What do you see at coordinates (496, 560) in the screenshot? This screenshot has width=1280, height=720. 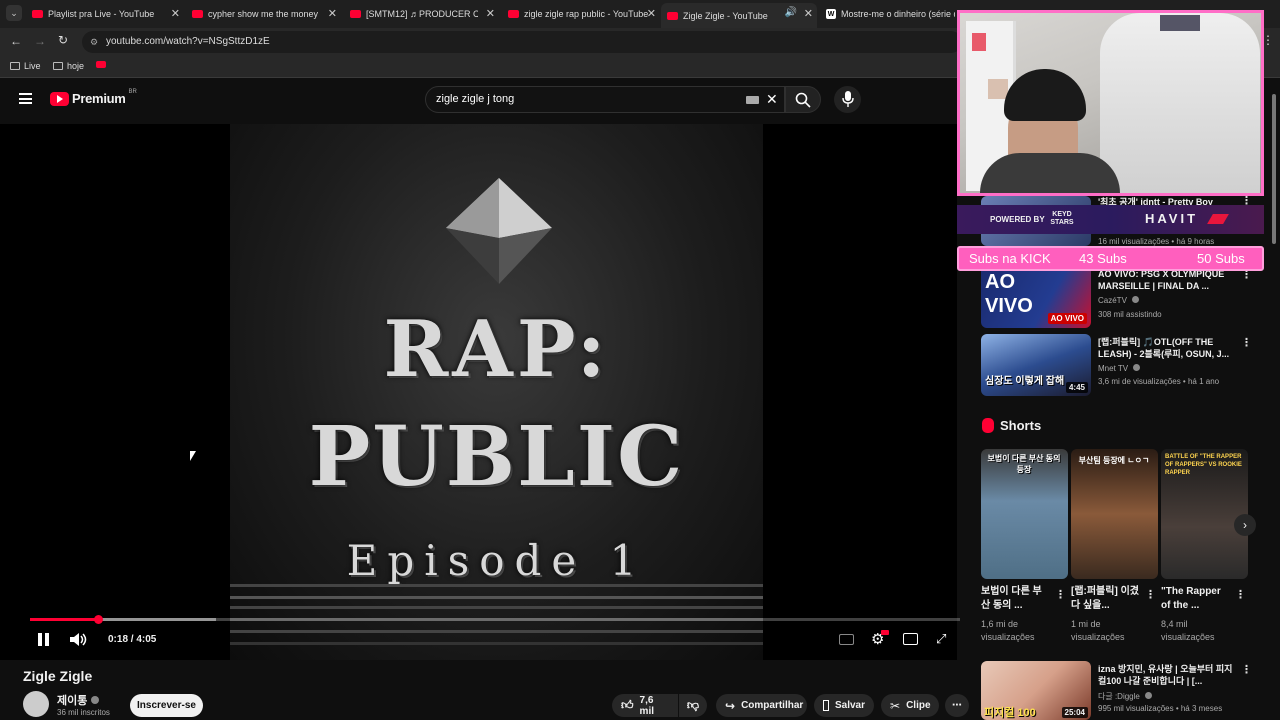 I see `art-episode: Episode 1` at bounding box center [496, 560].